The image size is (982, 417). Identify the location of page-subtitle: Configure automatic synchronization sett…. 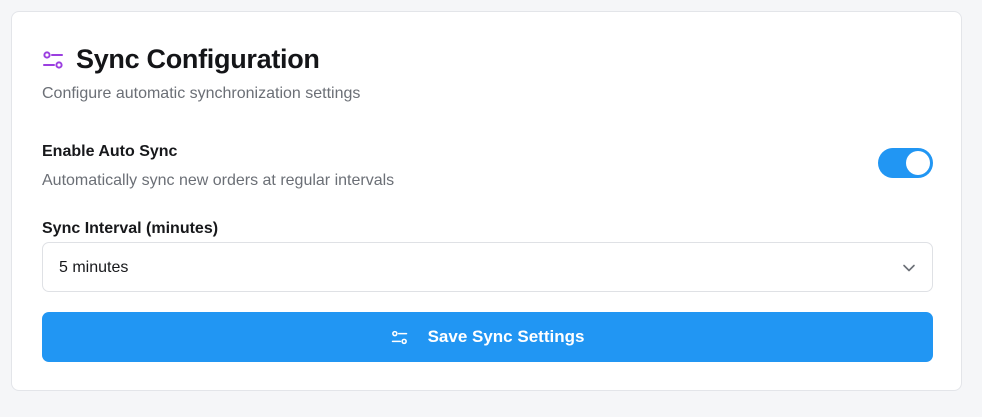
(201, 93).